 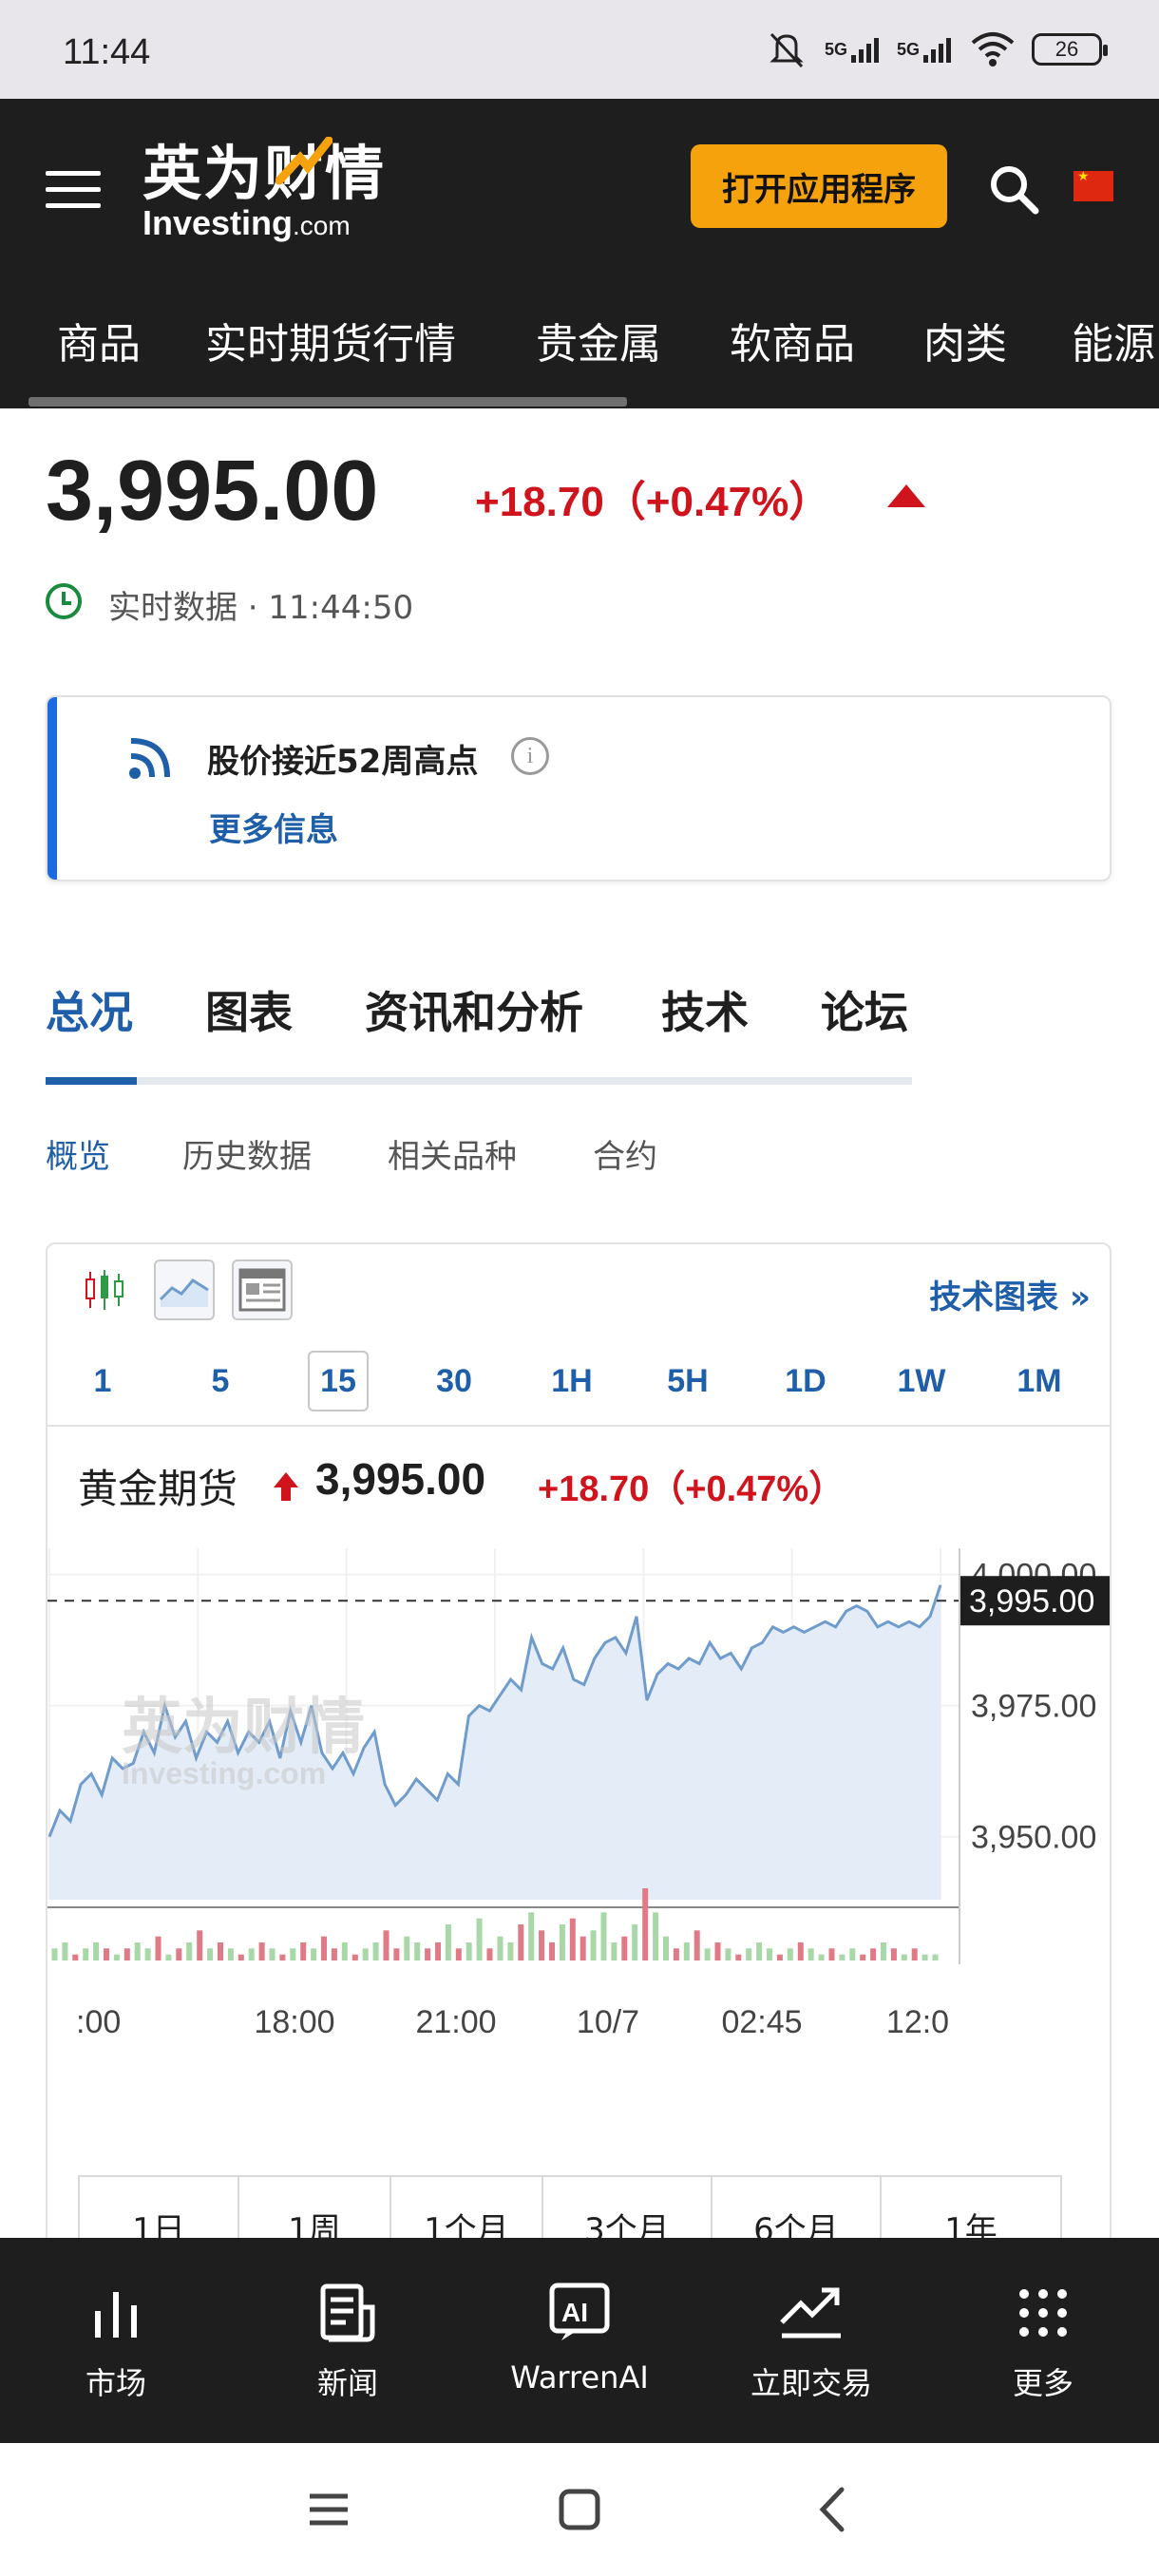 What do you see at coordinates (579, 2340) in the screenshot?
I see `bottom-nav-warrenai: AI WarrenAI` at bounding box center [579, 2340].